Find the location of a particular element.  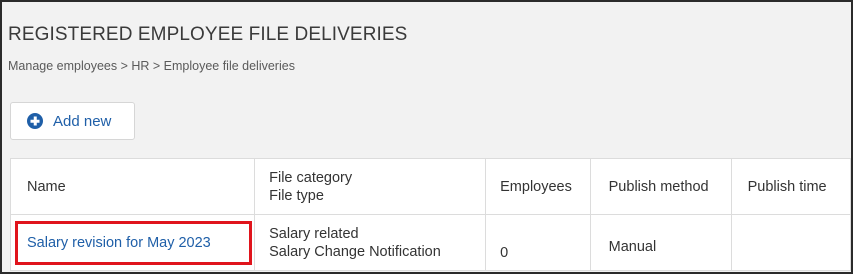

column-header-name-label: Name is located at coordinates (46, 186).